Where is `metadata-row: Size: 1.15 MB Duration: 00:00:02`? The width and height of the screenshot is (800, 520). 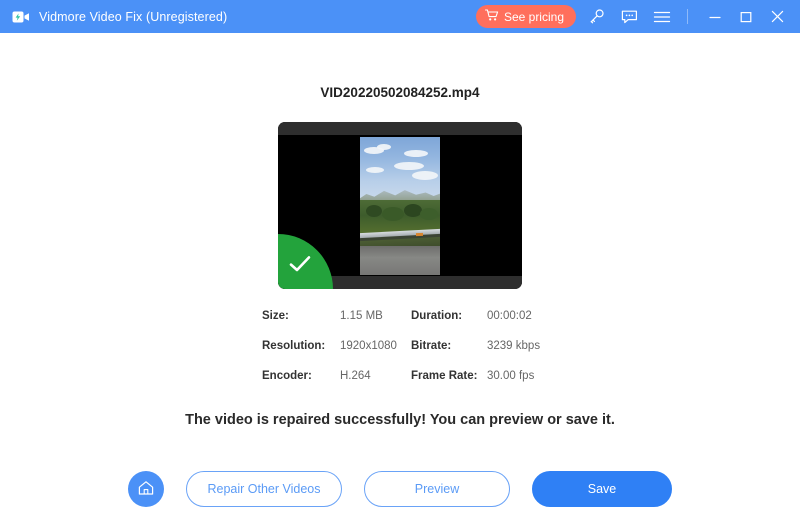 metadata-row: Size: 1.15 MB Duration: 00:00:02 is located at coordinates (412, 325).